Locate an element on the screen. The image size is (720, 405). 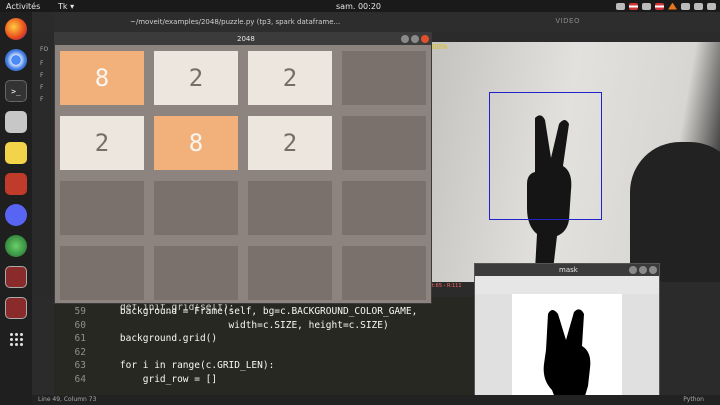
maximize-button is located at coordinates (415, 39).